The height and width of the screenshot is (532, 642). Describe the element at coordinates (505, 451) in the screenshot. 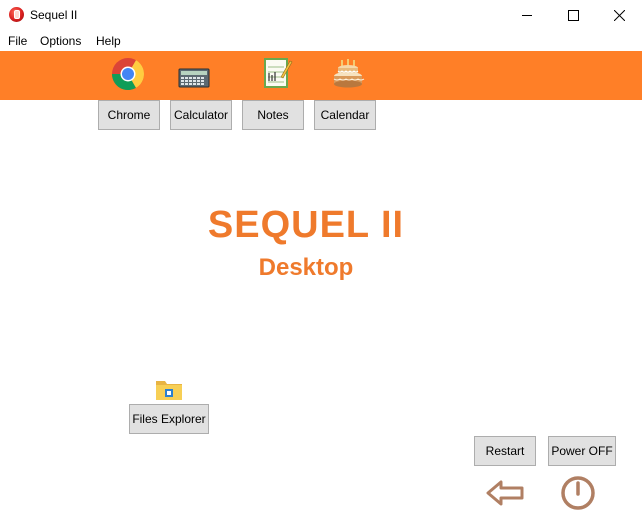

I see `restart-button: Restart` at that location.